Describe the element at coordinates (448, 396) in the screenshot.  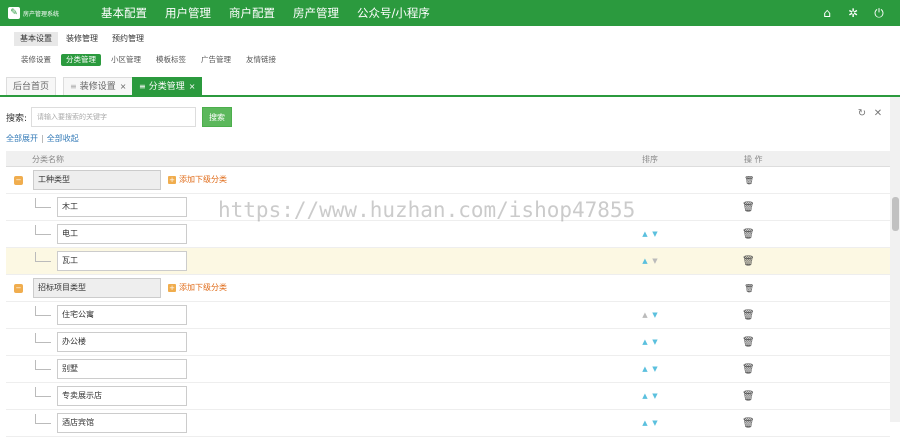
I see `table-row: 专卖展示店 ▲ ▼ 🗑` at that location.